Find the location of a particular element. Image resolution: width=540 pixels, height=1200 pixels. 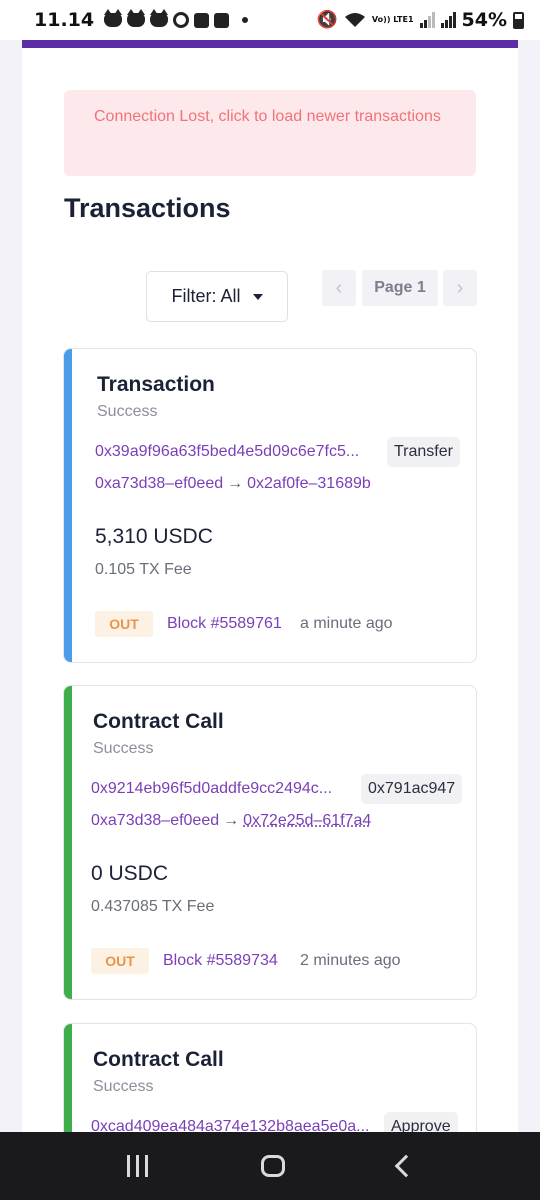

transaction-fee: 0.437085 TX Fee is located at coordinates (153, 906).